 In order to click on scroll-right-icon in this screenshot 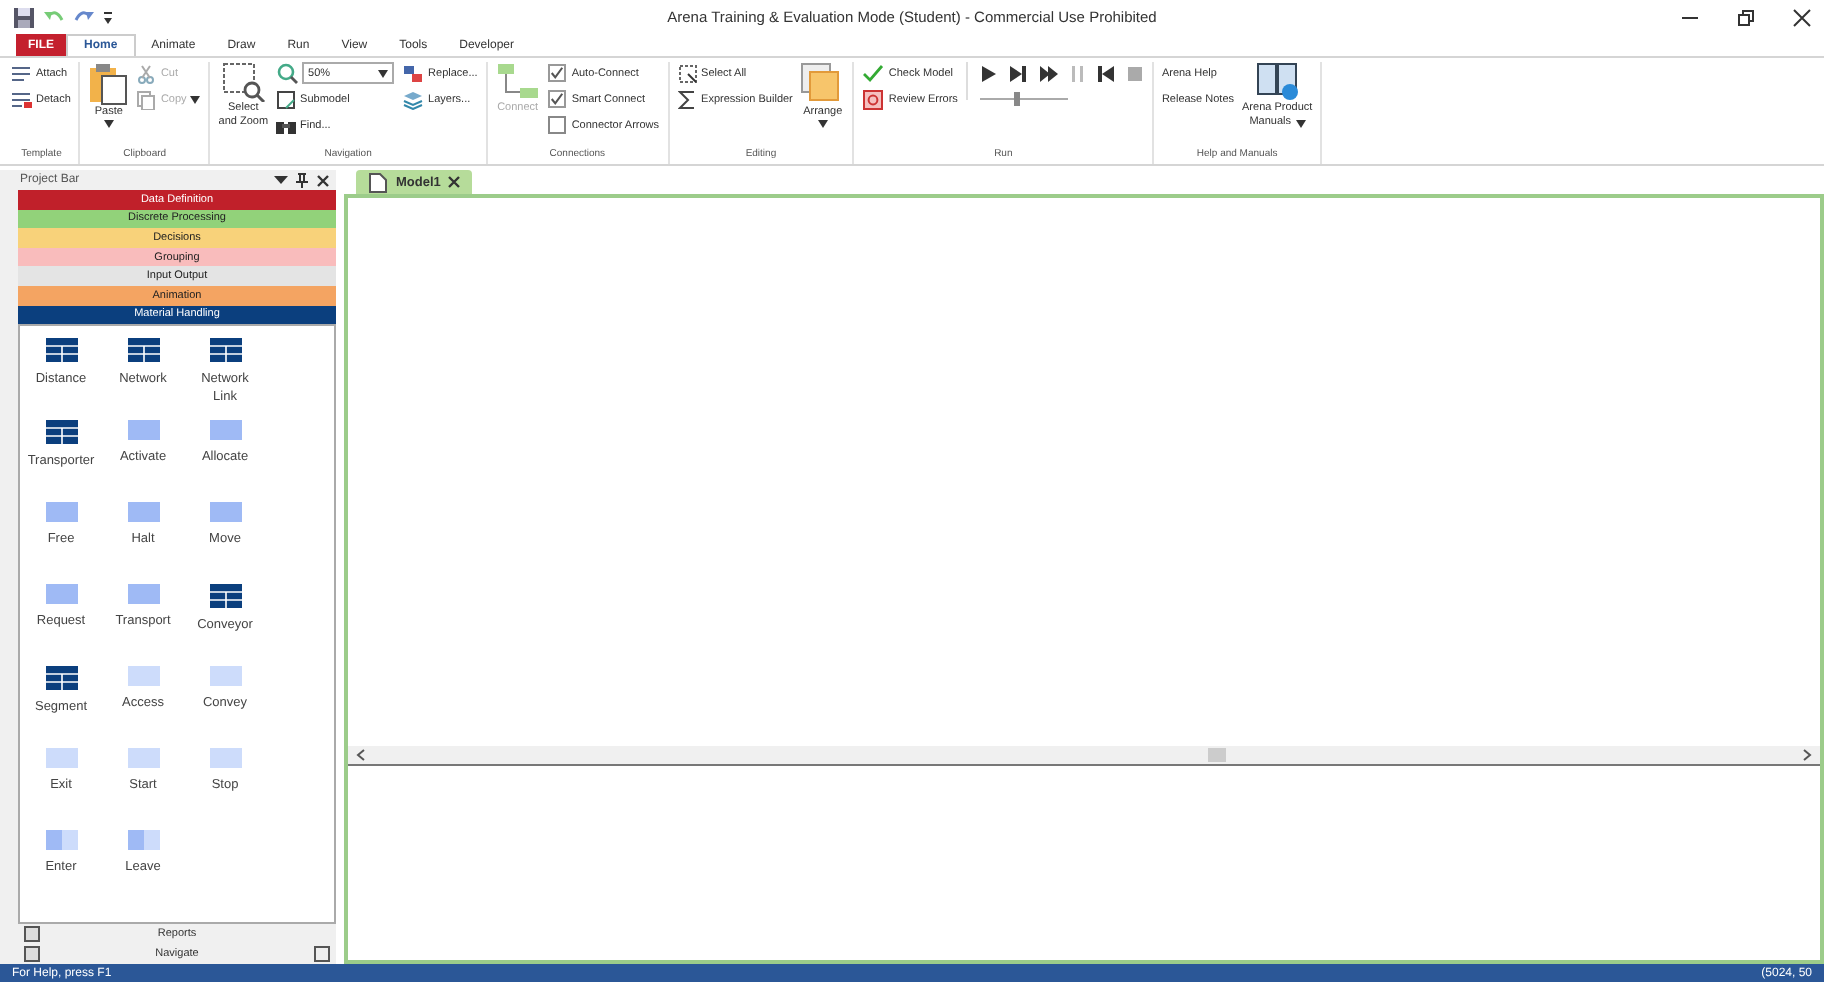, I will do `click(1807, 755)`.